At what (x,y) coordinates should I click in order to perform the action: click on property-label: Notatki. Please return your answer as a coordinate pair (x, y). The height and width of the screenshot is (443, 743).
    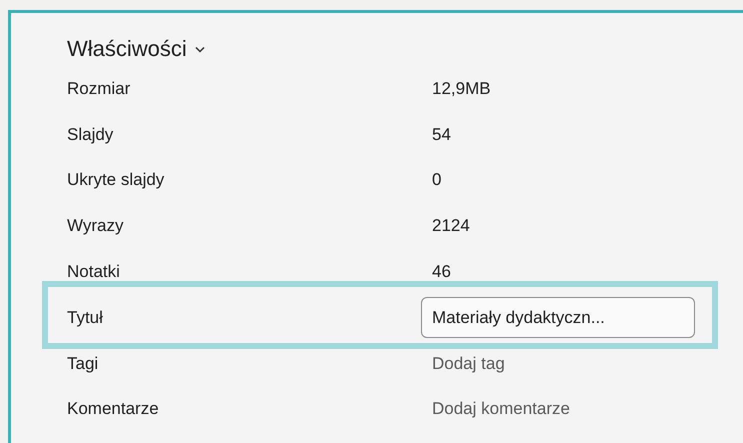
    Looking at the image, I should click on (94, 272).